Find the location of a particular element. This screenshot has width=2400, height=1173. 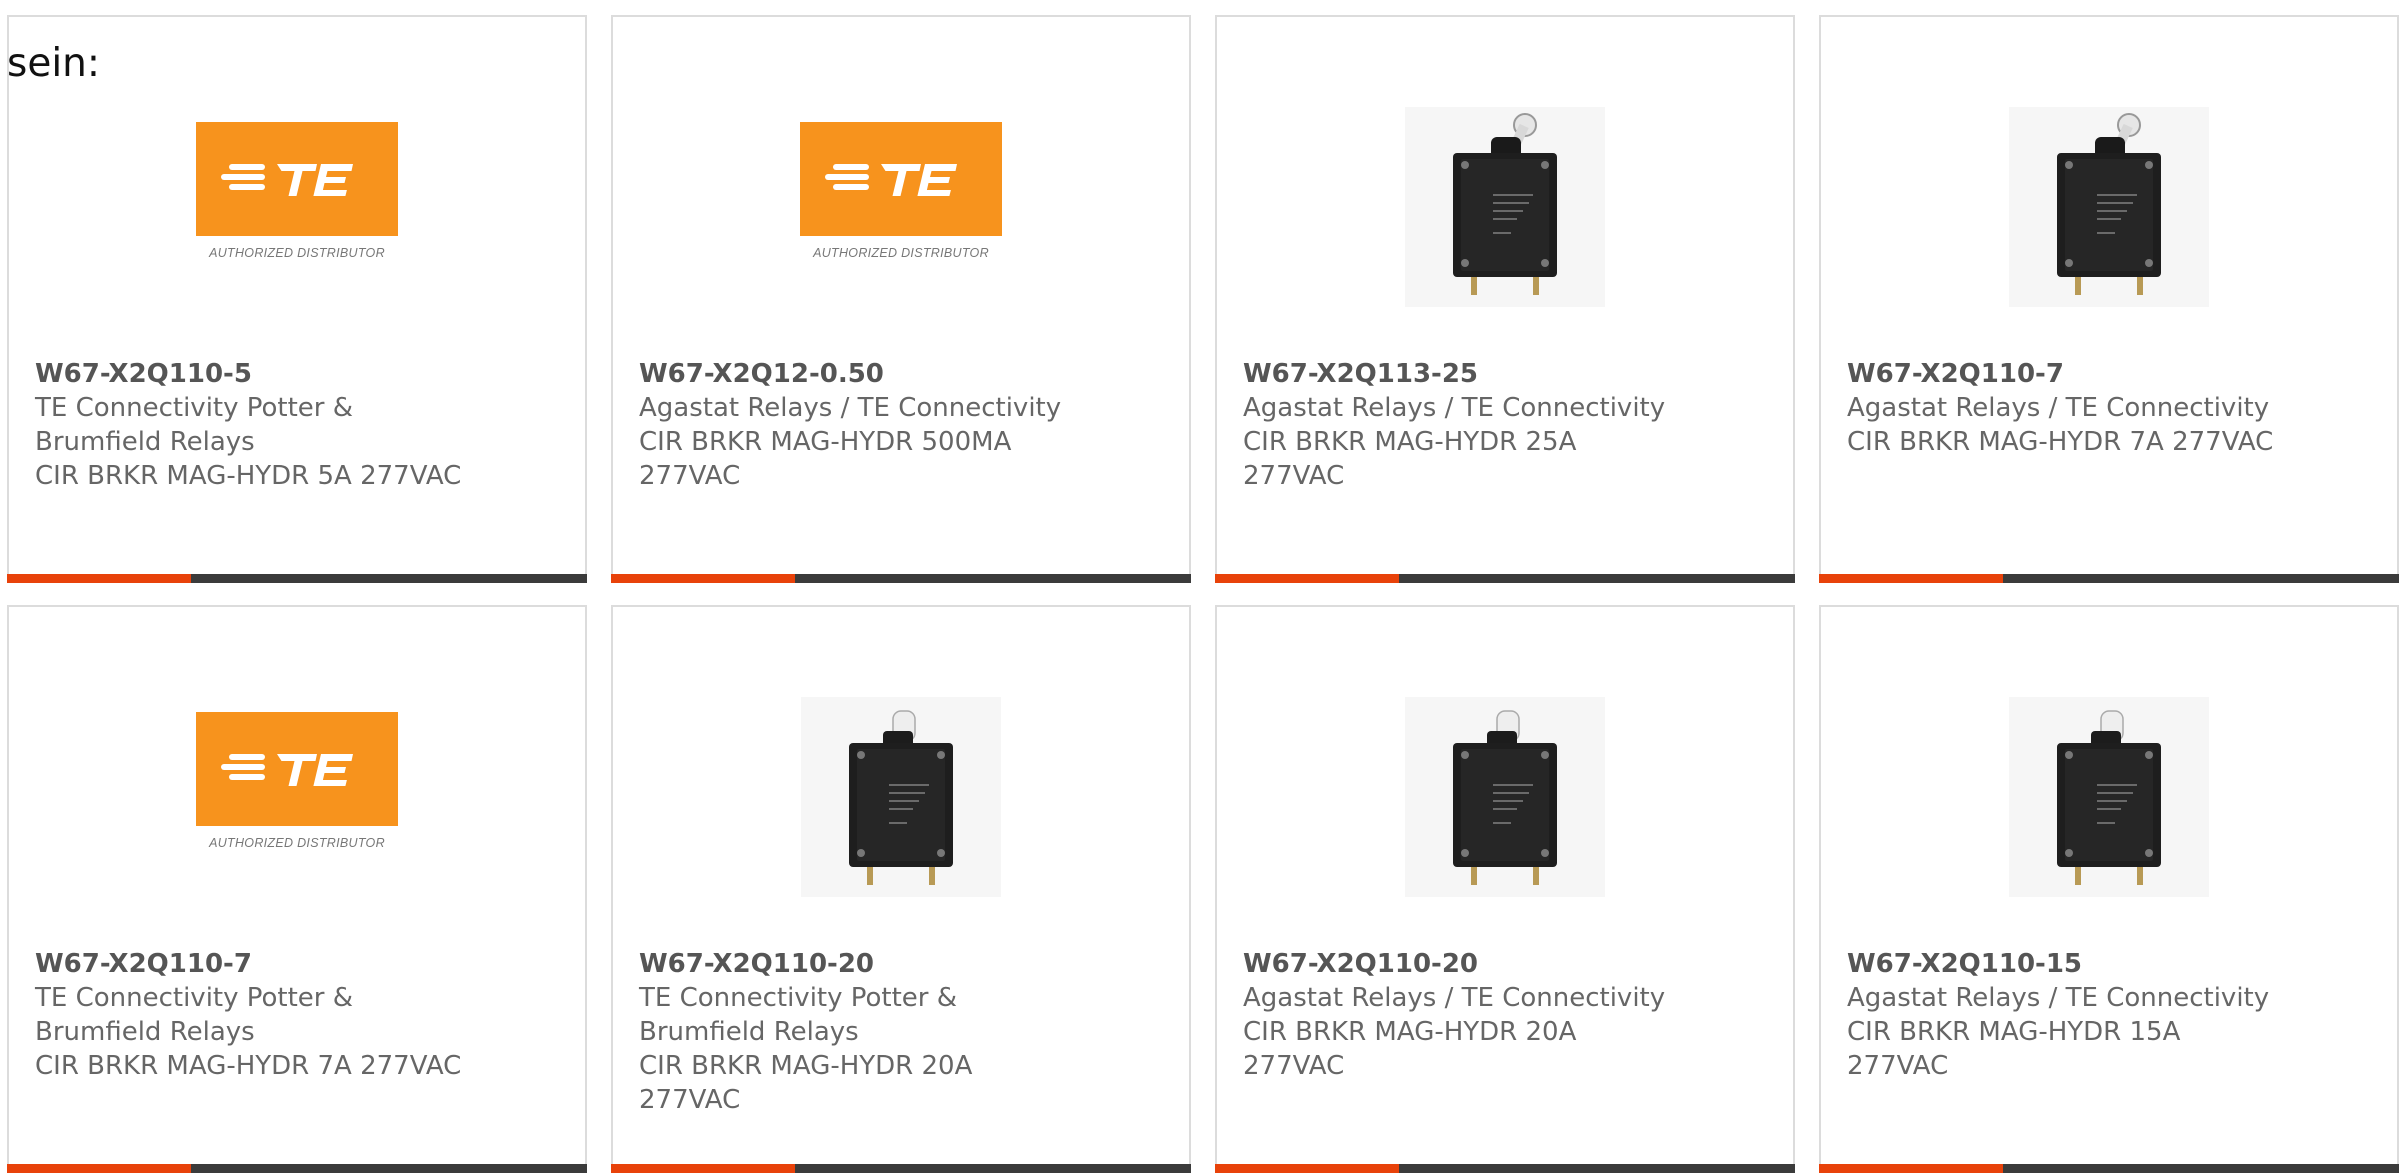

product-description: CIR BRKR MAG-HYDR 15A 277VAC is located at coordinates (2014, 1049).